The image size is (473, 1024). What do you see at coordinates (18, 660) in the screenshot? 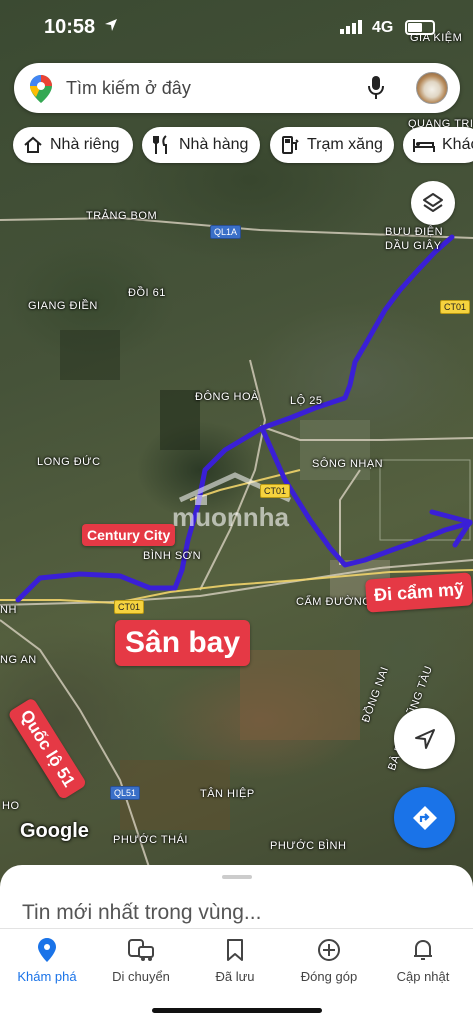
I see `place-label: NG AN` at bounding box center [18, 660].